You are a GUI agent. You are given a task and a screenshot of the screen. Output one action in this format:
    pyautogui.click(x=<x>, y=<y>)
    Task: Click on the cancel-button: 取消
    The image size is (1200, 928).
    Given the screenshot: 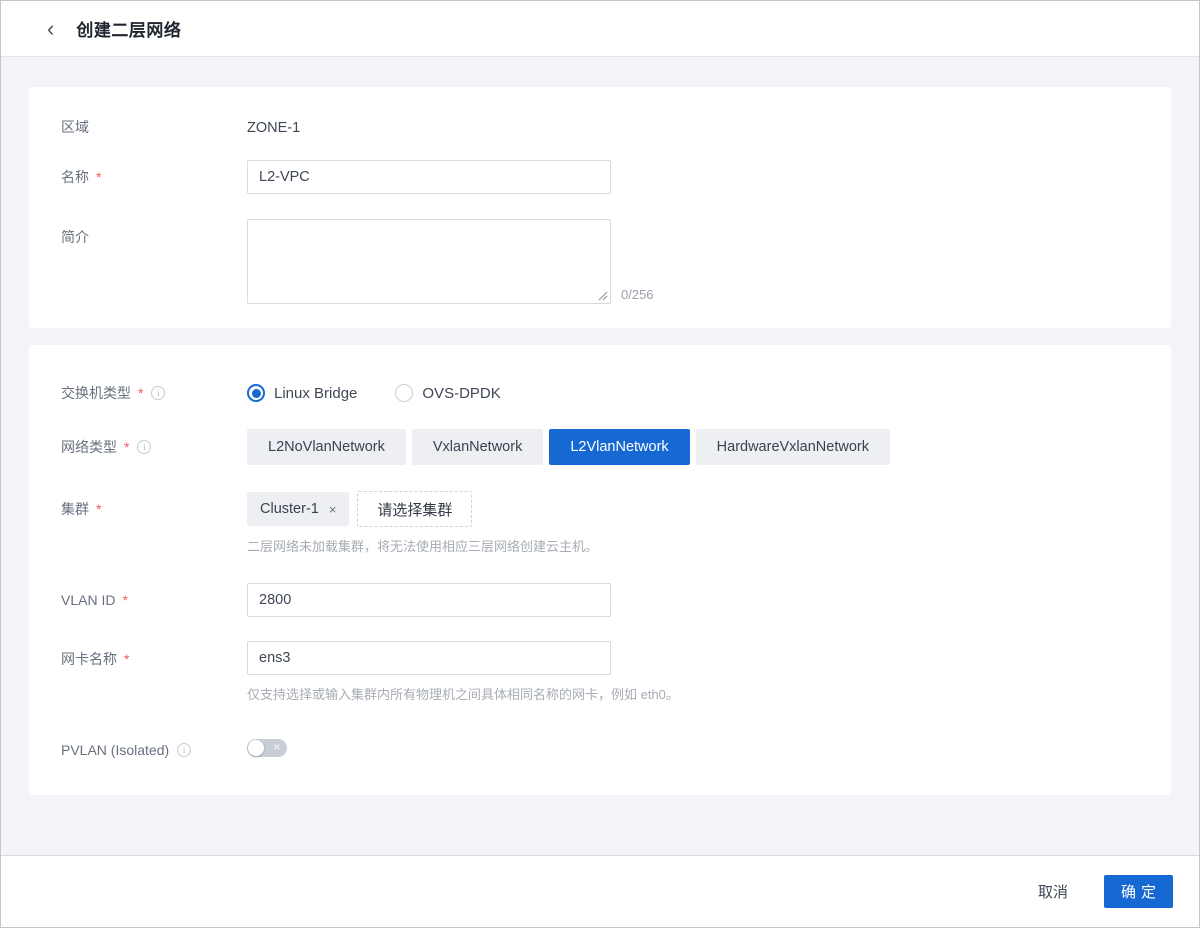 What is the action you would take?
    pyautogui.click(x=1053, y=891)
    